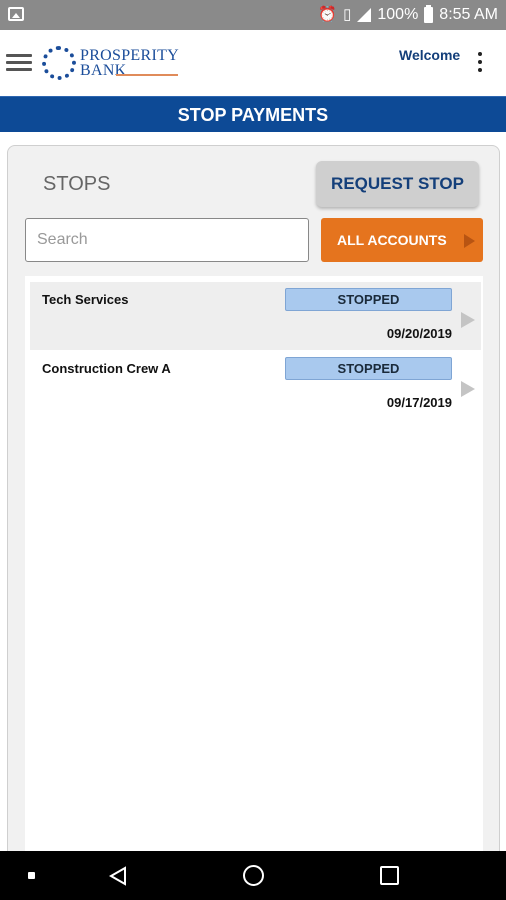  I want to click on all-accounts-button: ALL ACCOUNTS, so click(402, 240).